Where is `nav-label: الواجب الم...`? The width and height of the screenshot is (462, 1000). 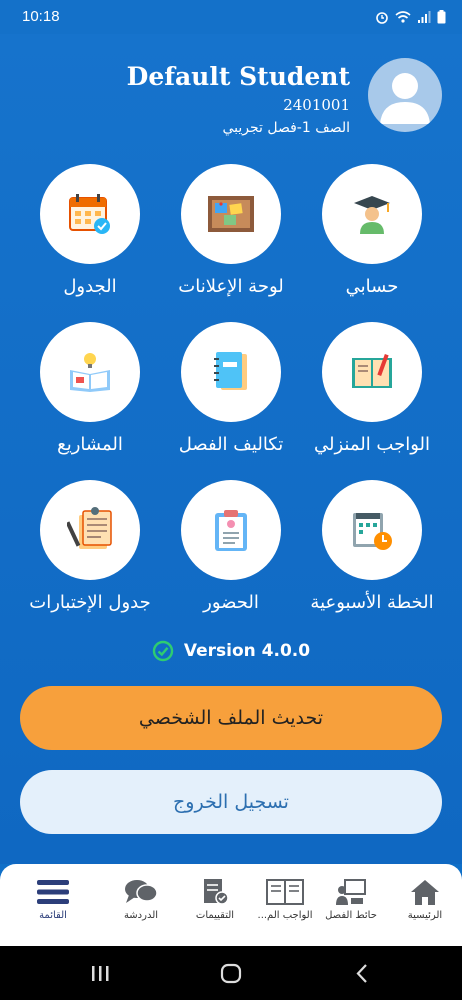 nav-label: الواجب الم... is located at coordinates (285, 915).